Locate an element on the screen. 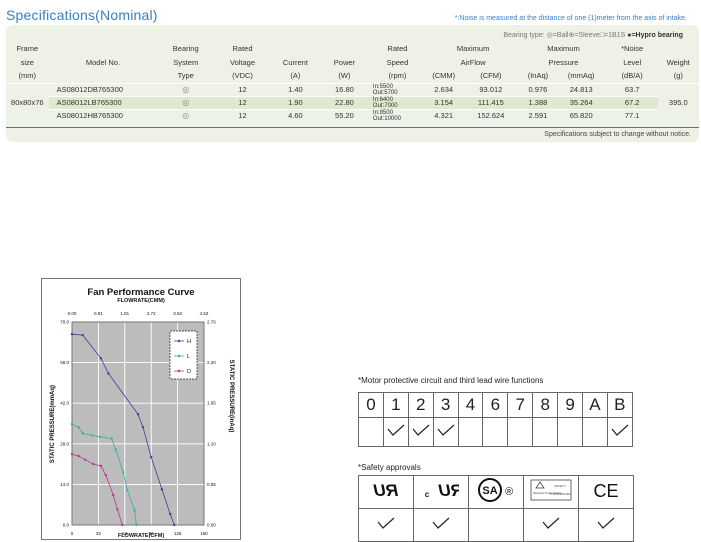 The image size is (701, 542). th-speed-2: Speed is located at coordinates (397, 62).